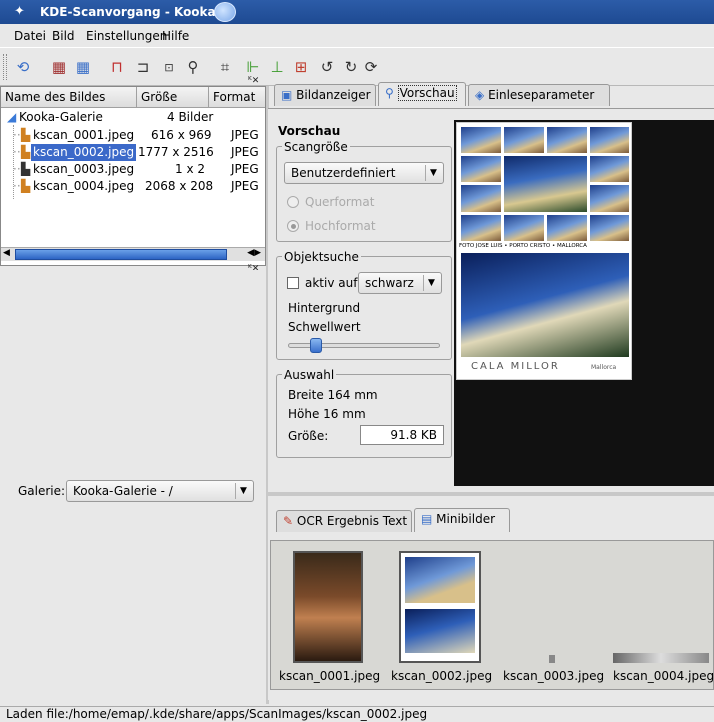 The width and height of the screenshot is (714, 722). What do you see at coordinates (225, 12) in the screenshot?
I see `app-swirl-icon` at bounding box center [225, 12].